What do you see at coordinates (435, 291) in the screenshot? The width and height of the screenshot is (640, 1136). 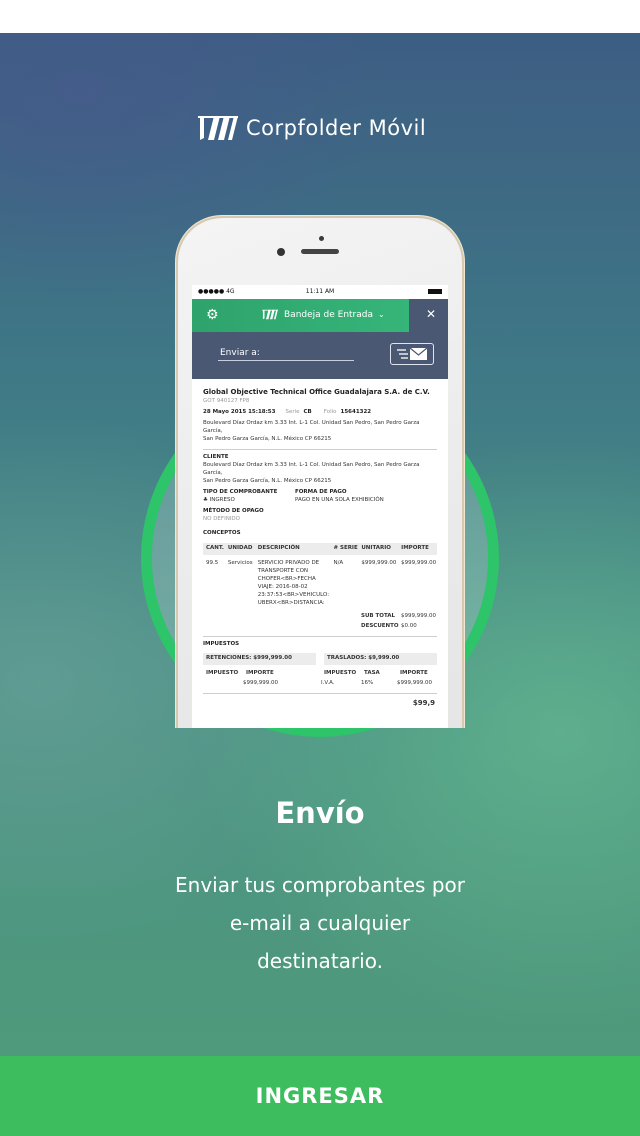 I see `battery-icon` at bounding box center [435, 291].